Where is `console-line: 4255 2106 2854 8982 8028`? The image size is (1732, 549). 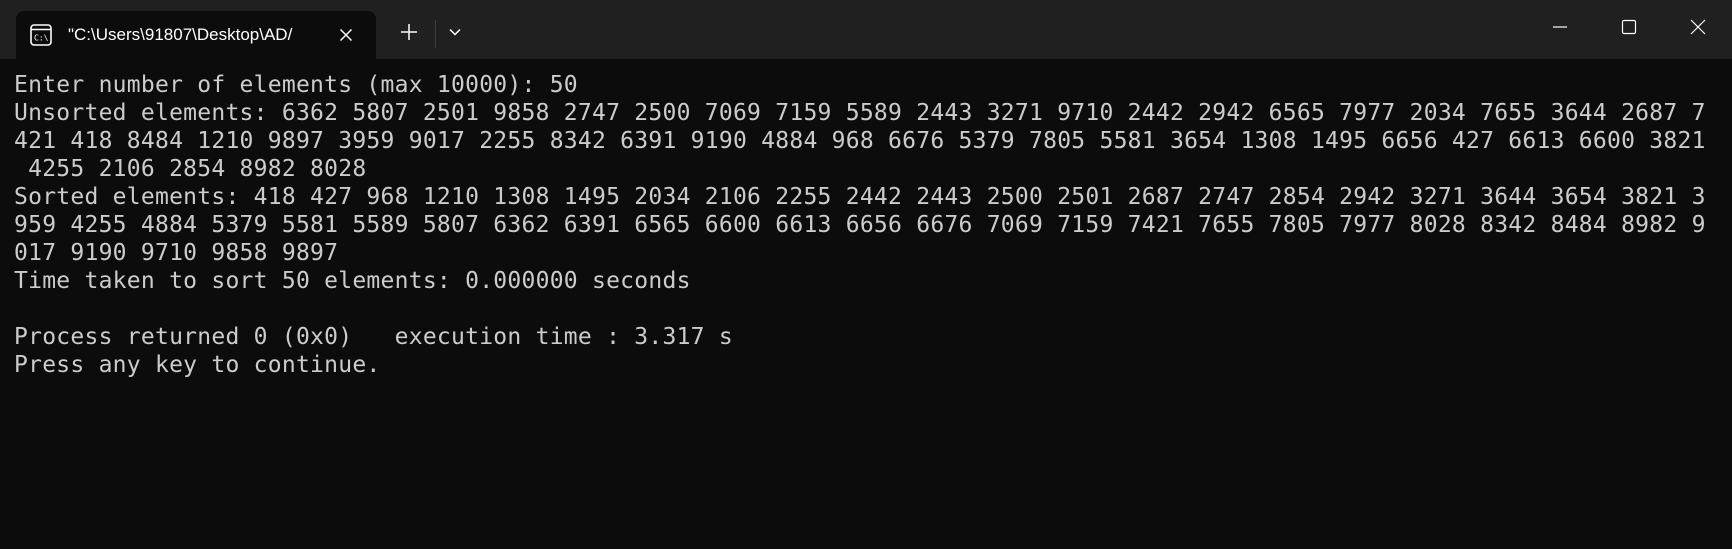 console-line: 4255 2106 2854 8982 8028 is located at coordinates (190, 169).